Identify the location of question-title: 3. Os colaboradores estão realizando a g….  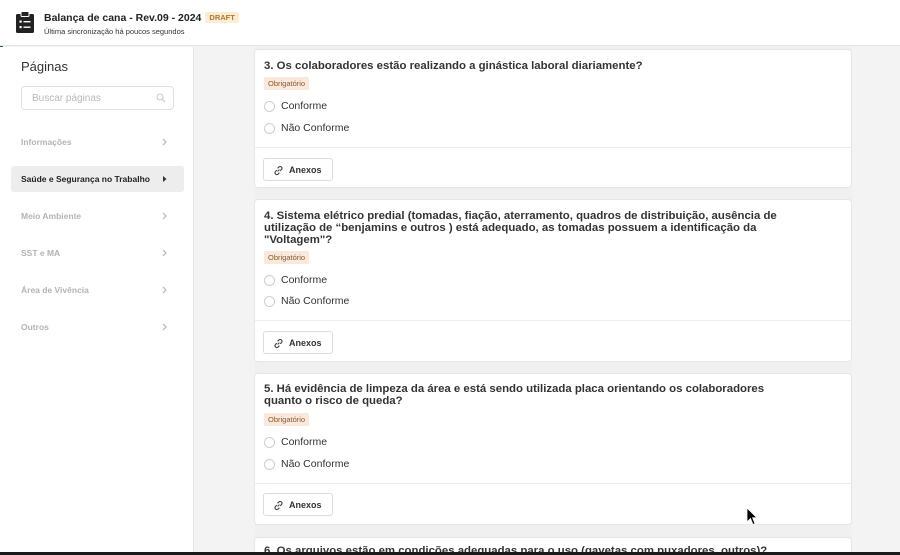
(453, 66).